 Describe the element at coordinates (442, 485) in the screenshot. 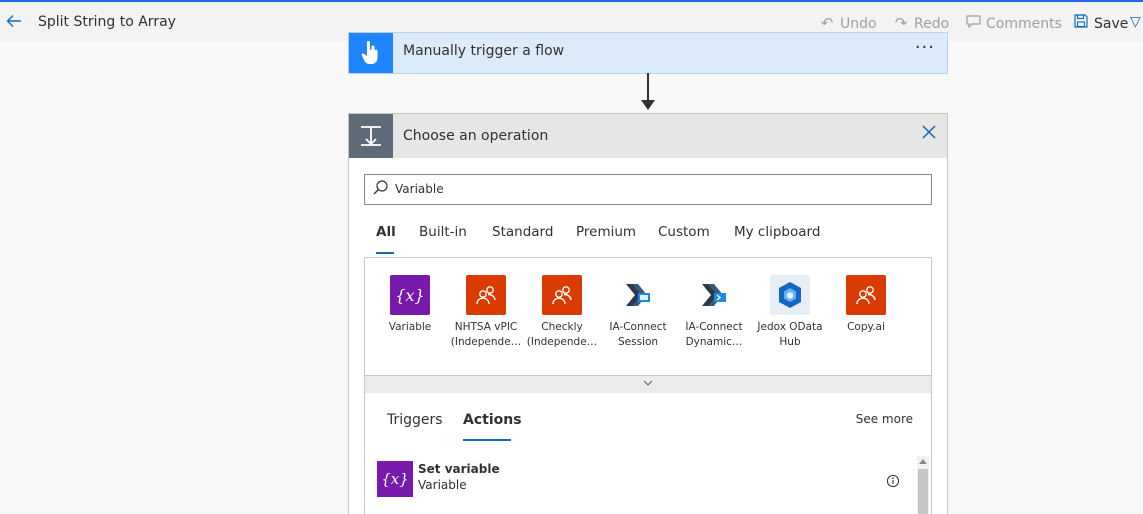

I see `action-connector: Variable` at that location.